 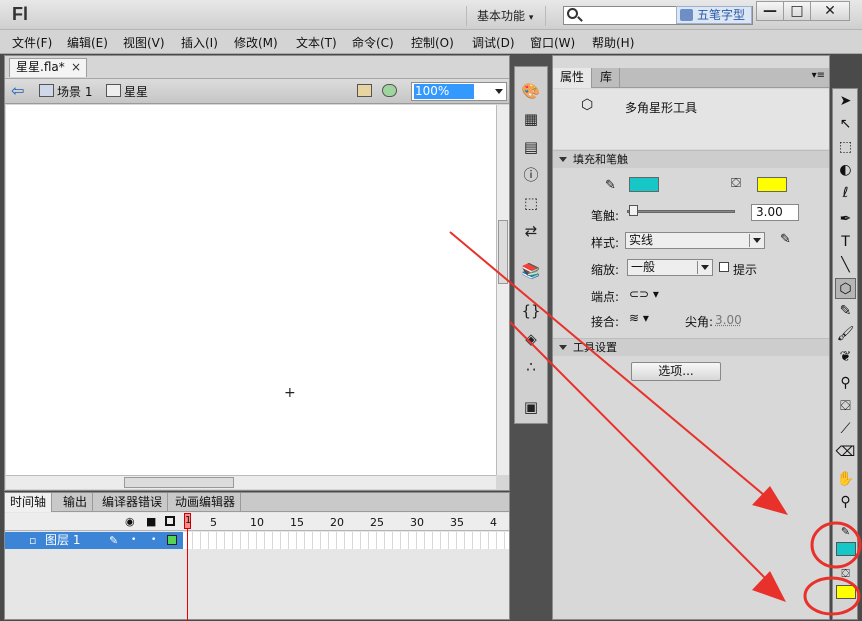 I want to click on ime-indicator: 五笔字型, so click(x=714, y=15).